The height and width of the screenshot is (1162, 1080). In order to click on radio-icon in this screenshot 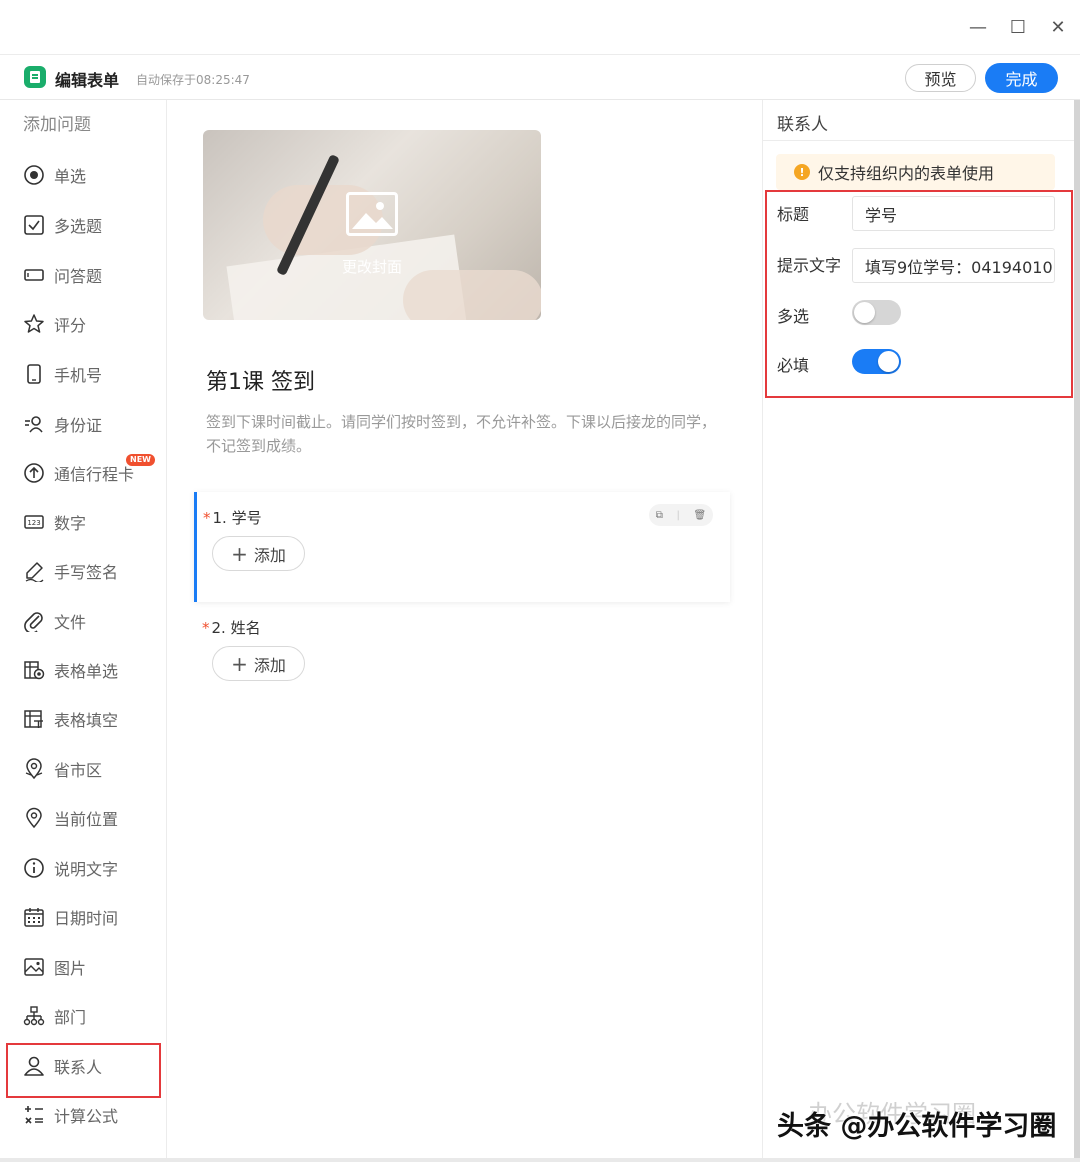, I will do `click(34, 175)`.